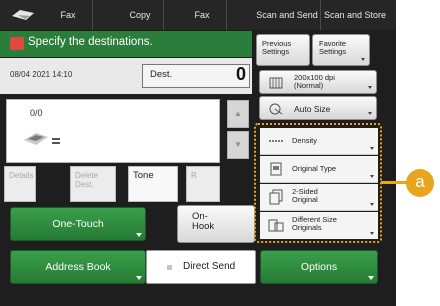 The width and height of the screenshot is (440, 306). I want to click on list-counter: 0/0, so click(36, 113).